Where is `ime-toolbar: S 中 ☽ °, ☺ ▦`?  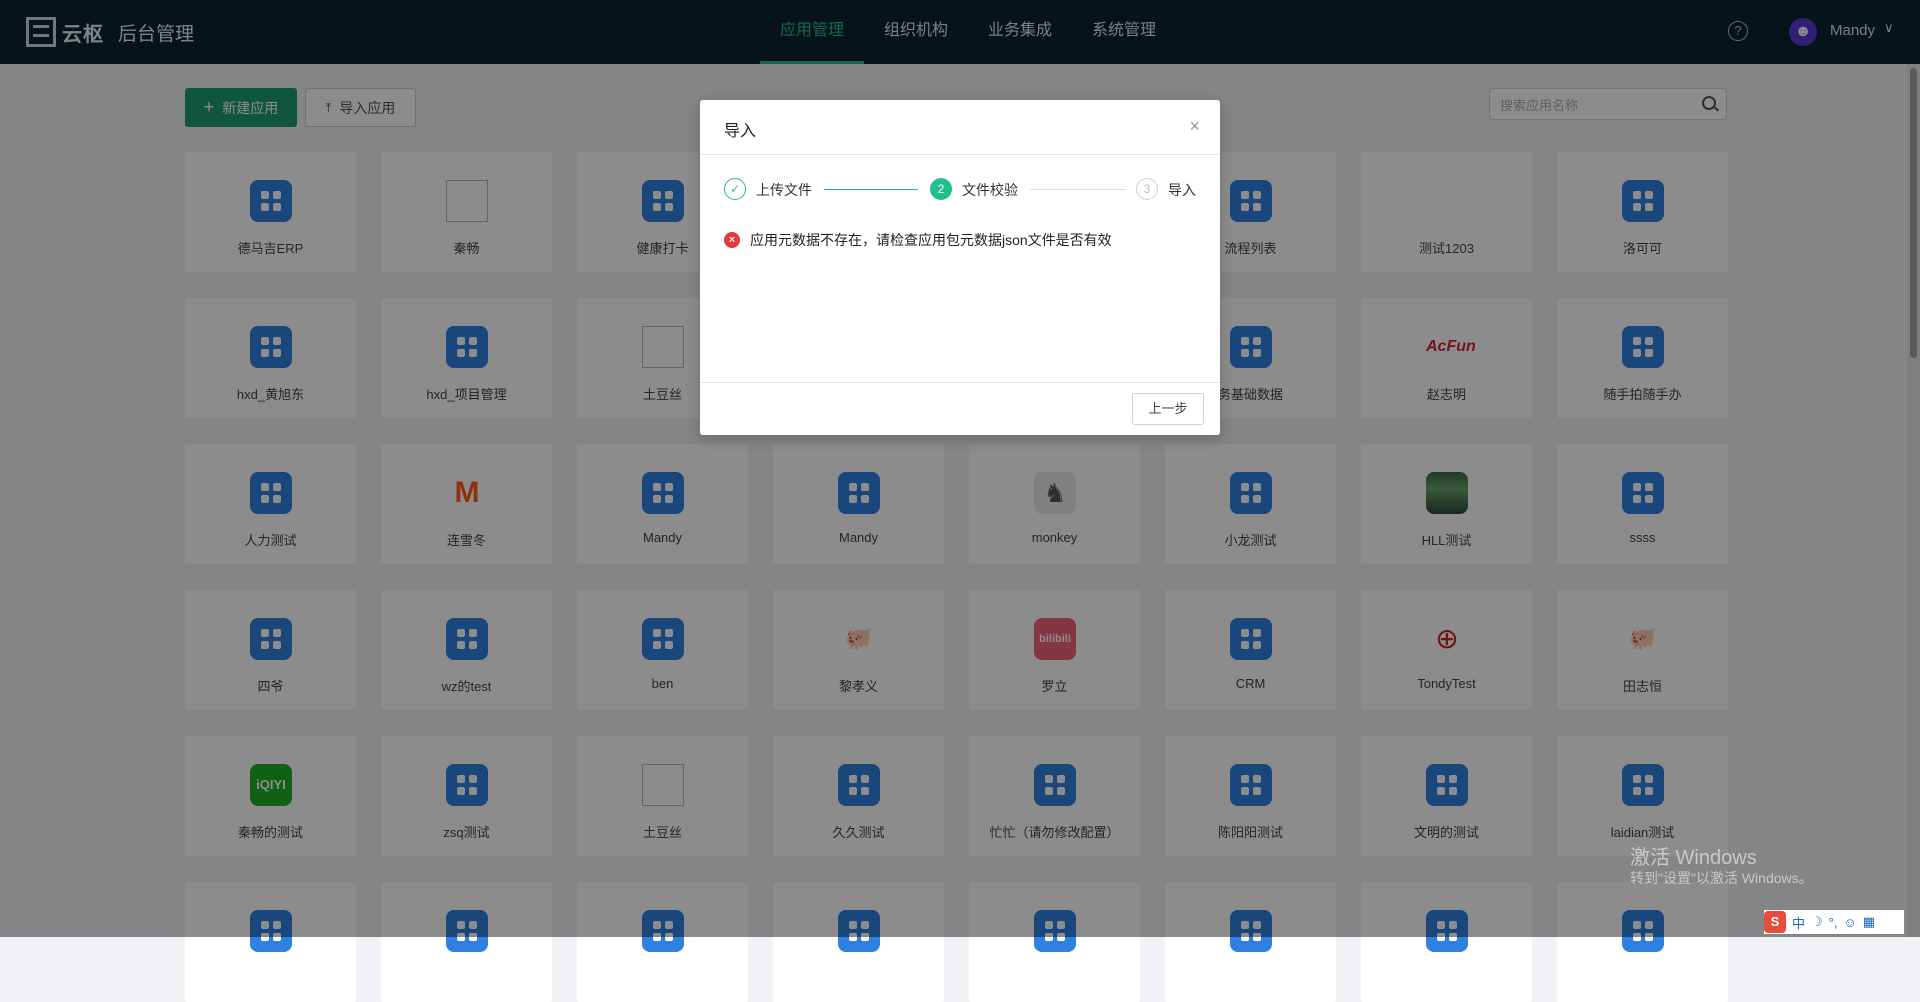
ime-toolbar: S 中 ☽ °, ☺ ▦ is located at coordinates (1834, 922).